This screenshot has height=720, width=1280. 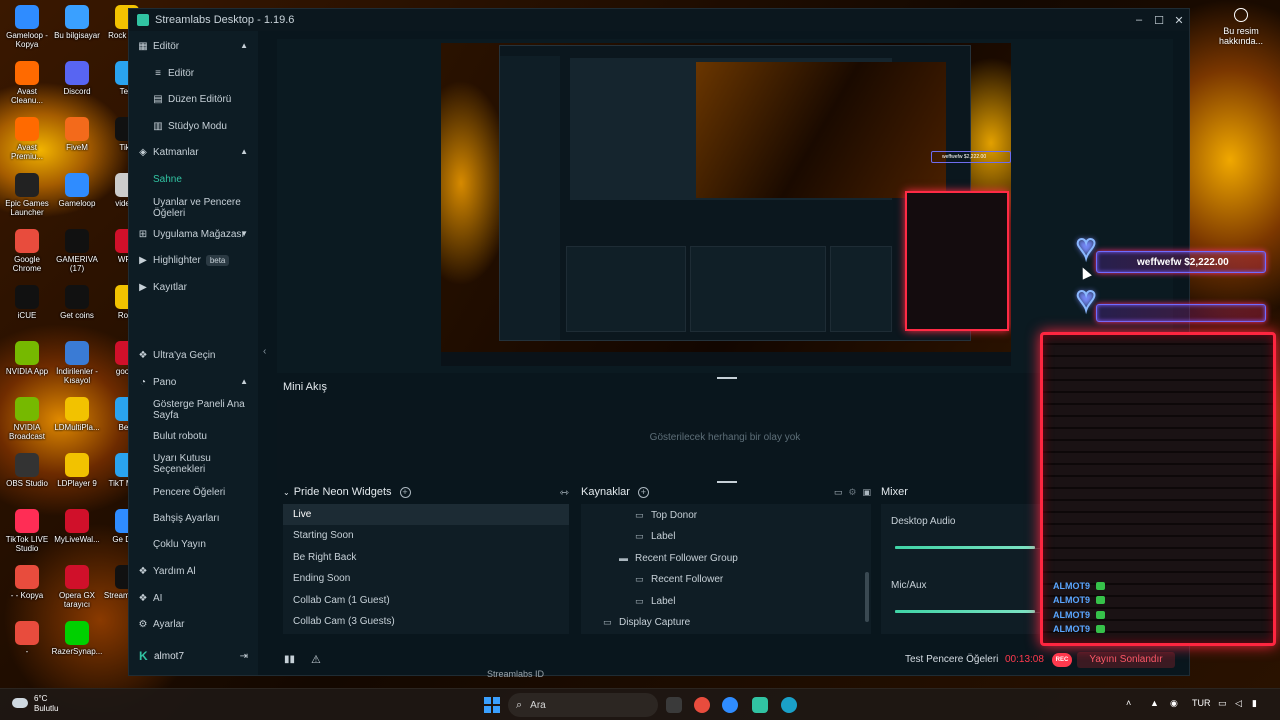 What do you see at coordinates (1126, 660) in the screenshot?
I see `end-stream-button: Yayını Sonlandır` at bounding box center [1126, 660].